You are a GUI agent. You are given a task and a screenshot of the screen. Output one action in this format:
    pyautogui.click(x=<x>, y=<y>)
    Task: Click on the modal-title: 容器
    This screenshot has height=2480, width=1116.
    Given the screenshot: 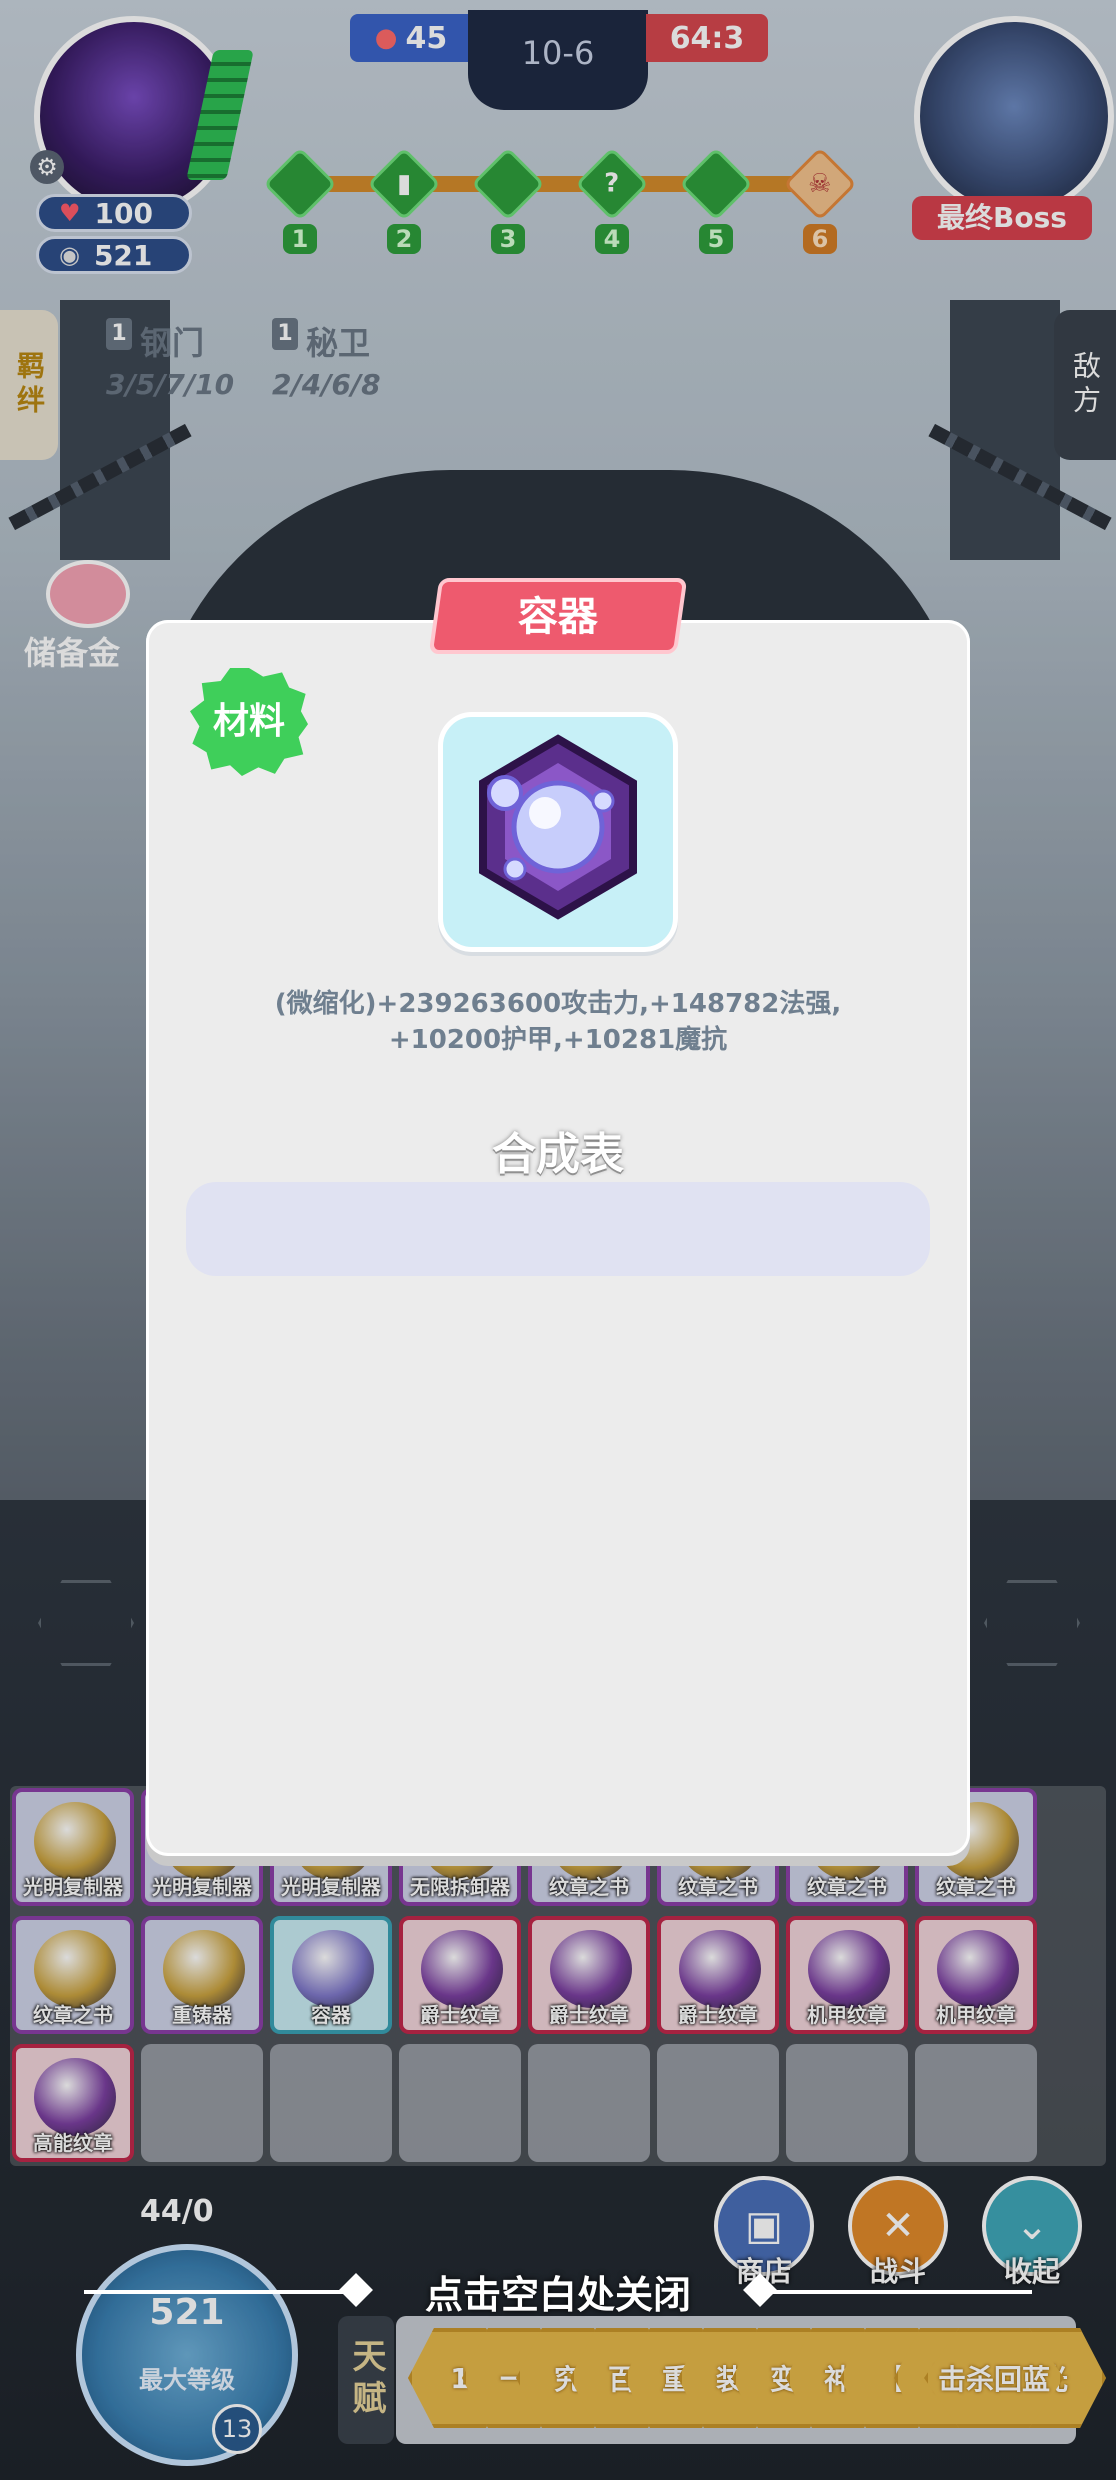 What is the action you would take?
    pyautogui.click(x=558, y=616)
    